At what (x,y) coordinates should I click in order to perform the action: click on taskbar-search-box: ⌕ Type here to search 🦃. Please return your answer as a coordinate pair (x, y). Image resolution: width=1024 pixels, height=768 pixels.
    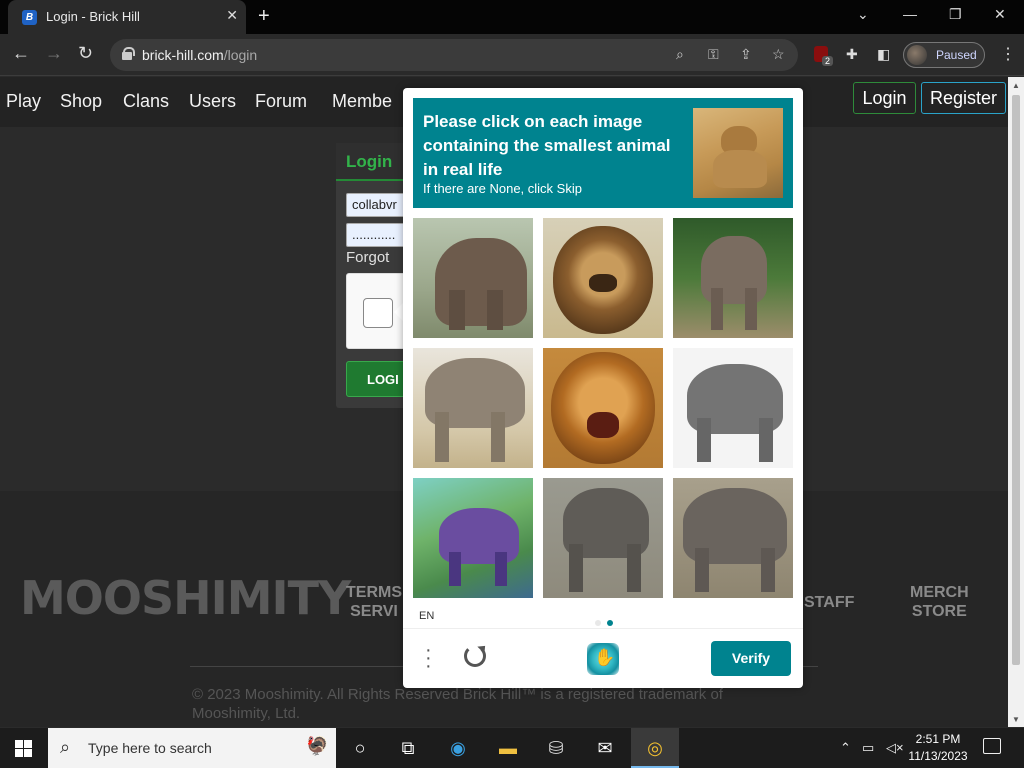
    Looking at the image, I should click on (192, 748).